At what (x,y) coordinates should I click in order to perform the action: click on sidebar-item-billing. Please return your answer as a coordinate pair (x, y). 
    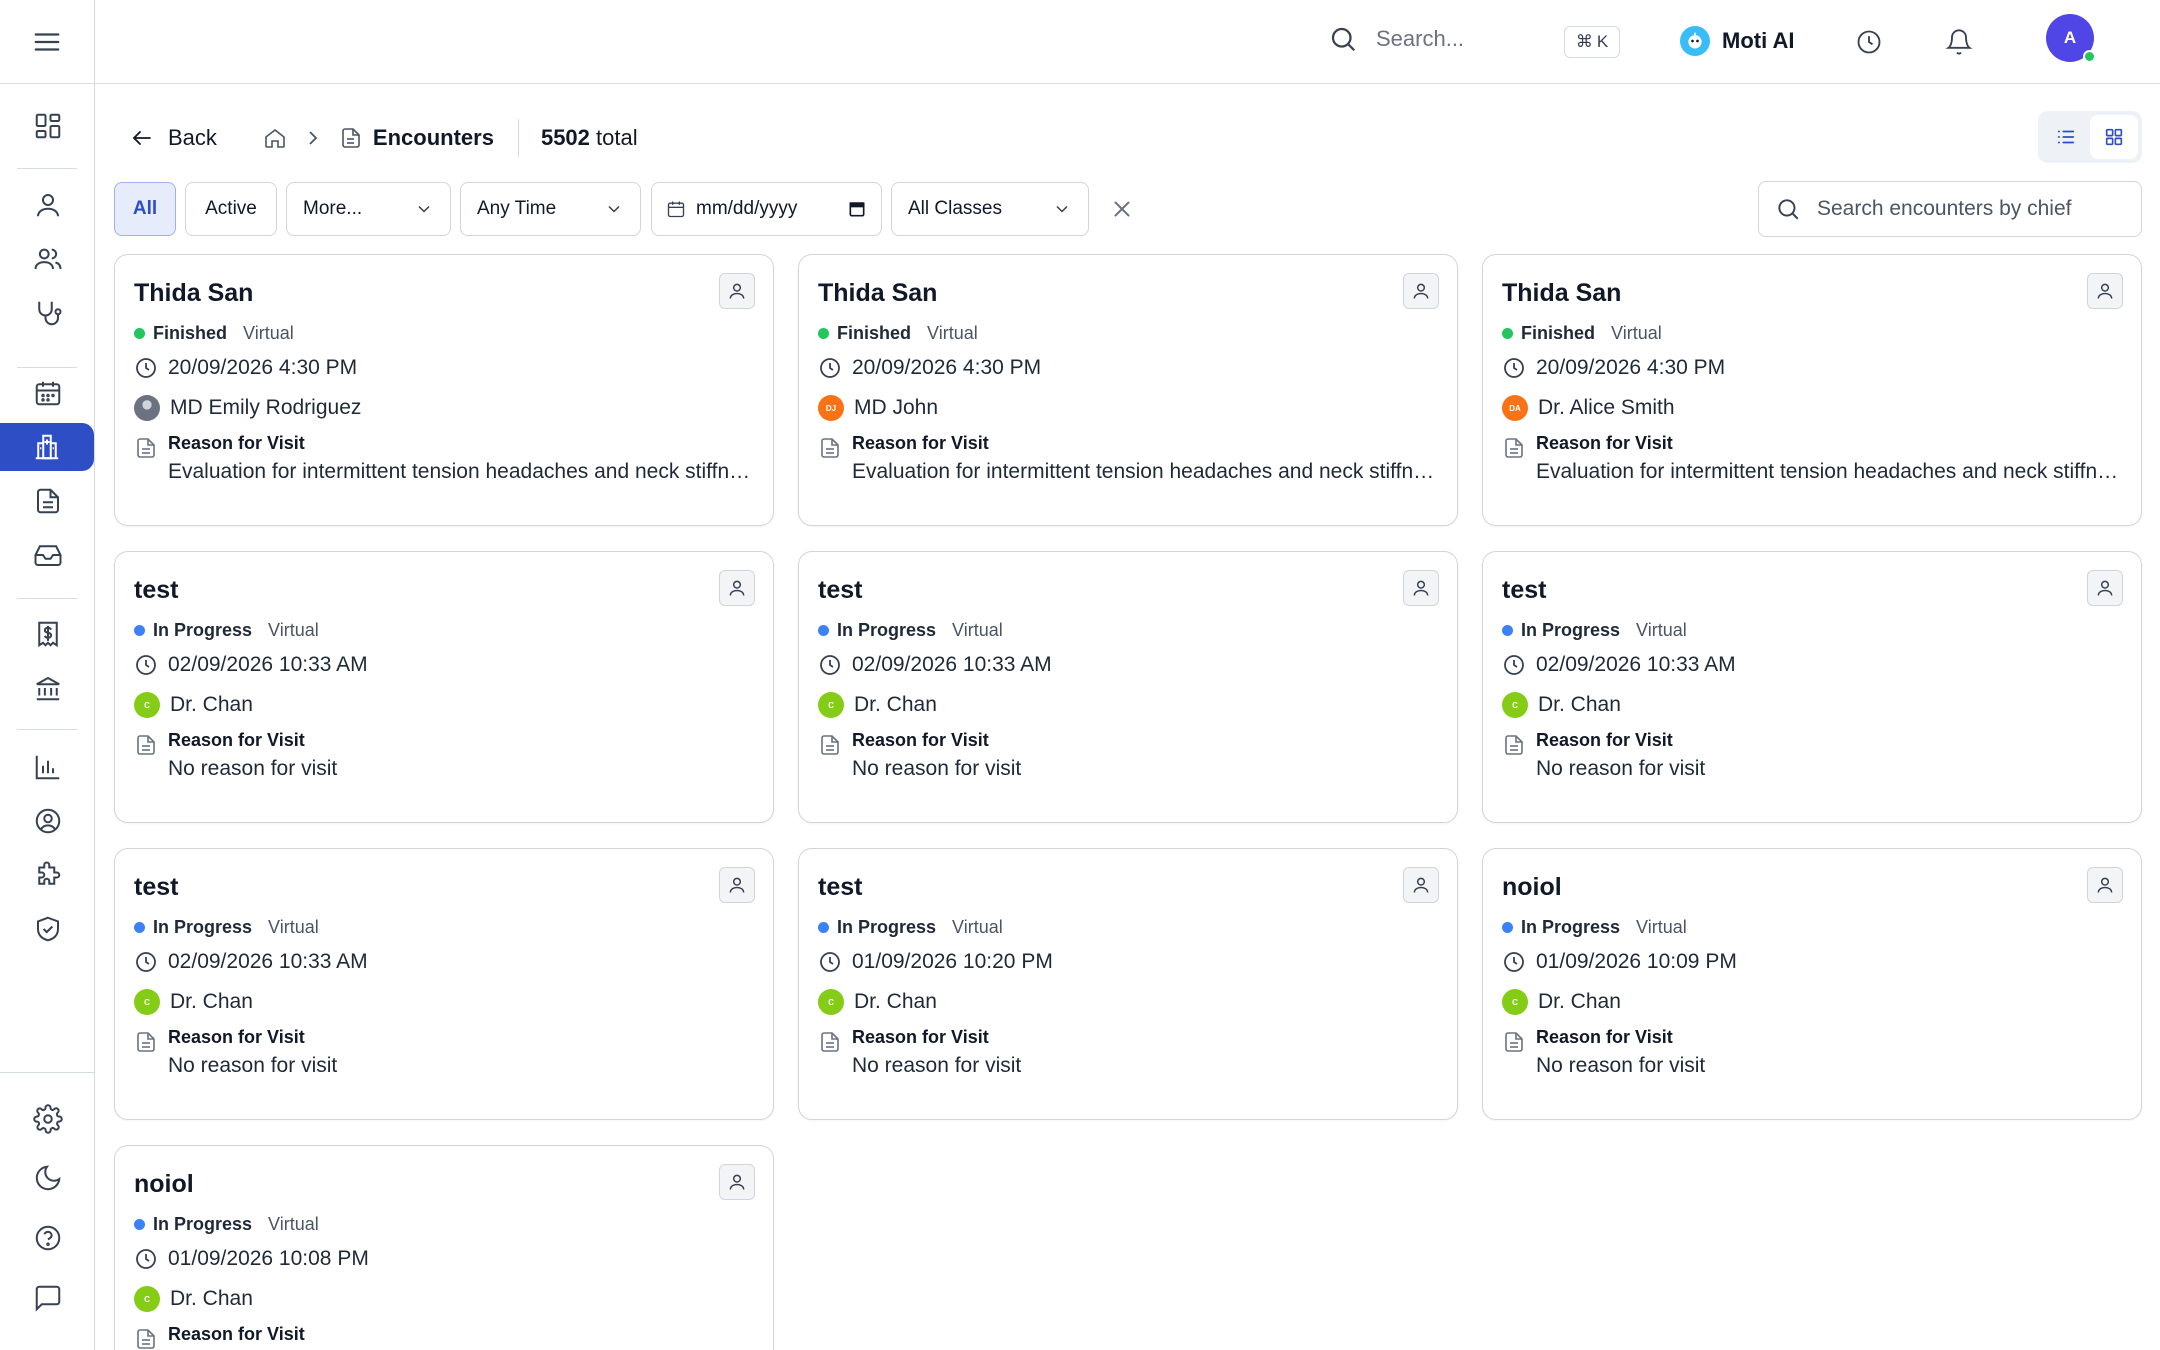
    Looking at the image, I should click on (47, 634).